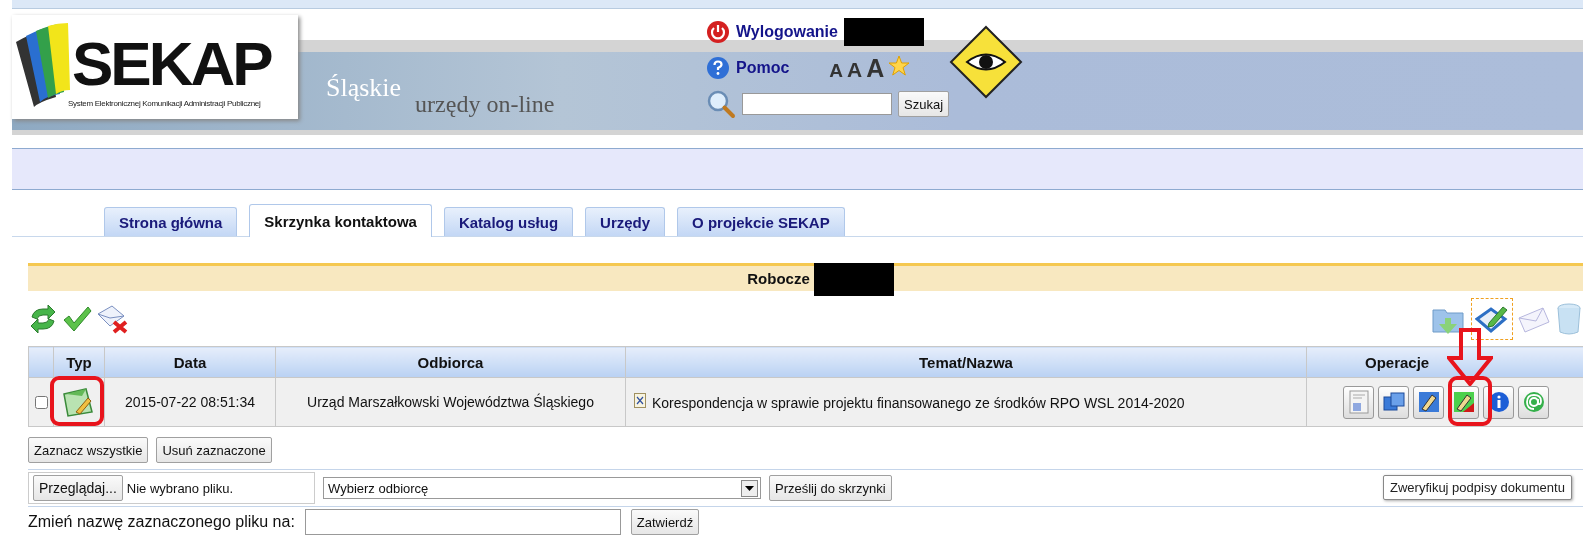 Image resolution: width=1583 pixels, height=539 pixels. What do you see at coordinates (778, 278) in the screenshot?
I see `section-title: Robocze` at bounding box center [778, 278].